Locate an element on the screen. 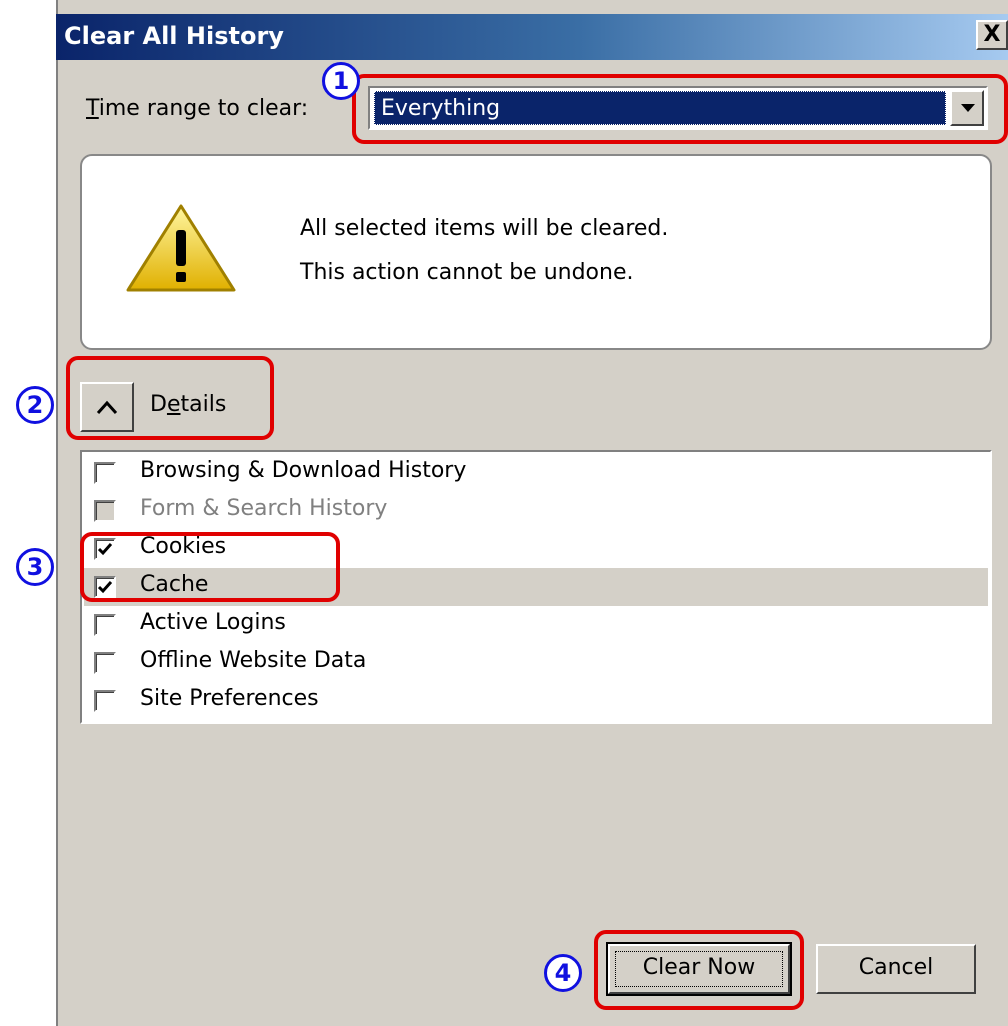 The height and width of the screenshot is (1026, 1008). details-toggle-button is located at coordinates (107, 407).